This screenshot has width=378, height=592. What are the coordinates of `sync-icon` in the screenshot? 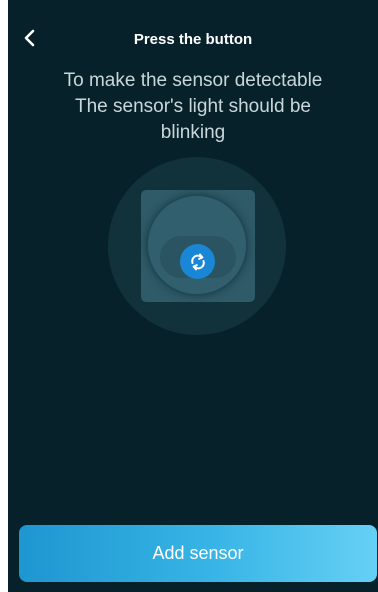 It's located at (197, 261).